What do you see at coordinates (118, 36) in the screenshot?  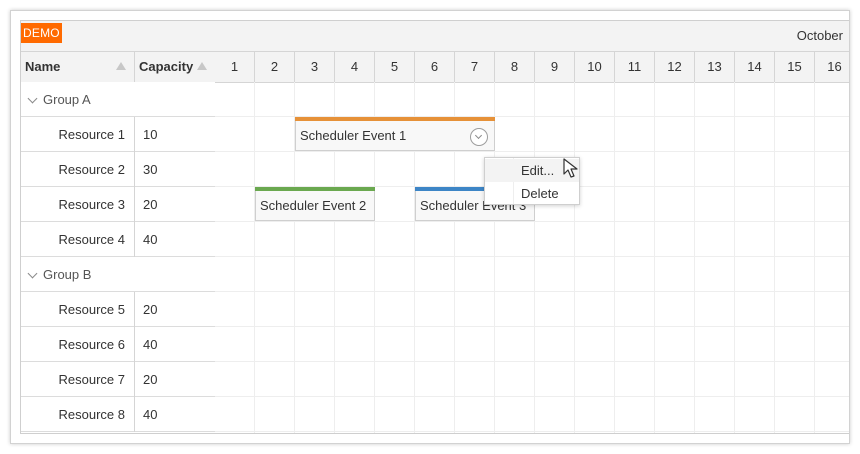 I see `resource-panel-top: DEMO` at bounding box center [118, 36].